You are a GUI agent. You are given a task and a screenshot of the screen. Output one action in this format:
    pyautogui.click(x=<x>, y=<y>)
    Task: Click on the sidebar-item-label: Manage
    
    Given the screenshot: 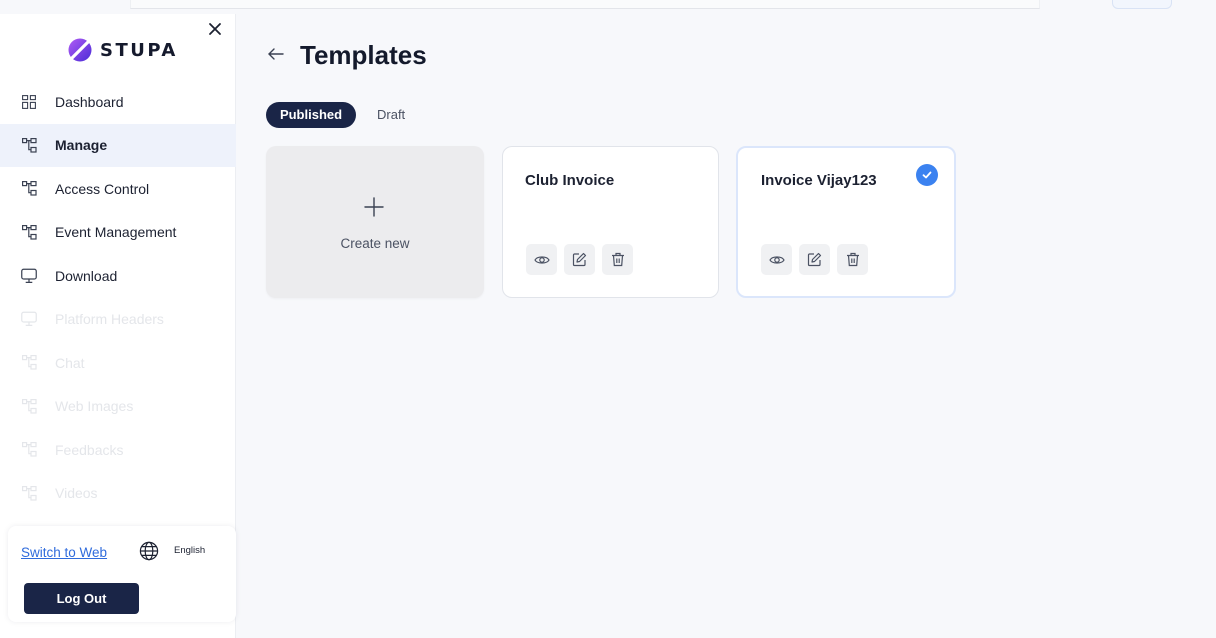 What is the action you would take?
    pyautogui.click(x=81, y=145)
    